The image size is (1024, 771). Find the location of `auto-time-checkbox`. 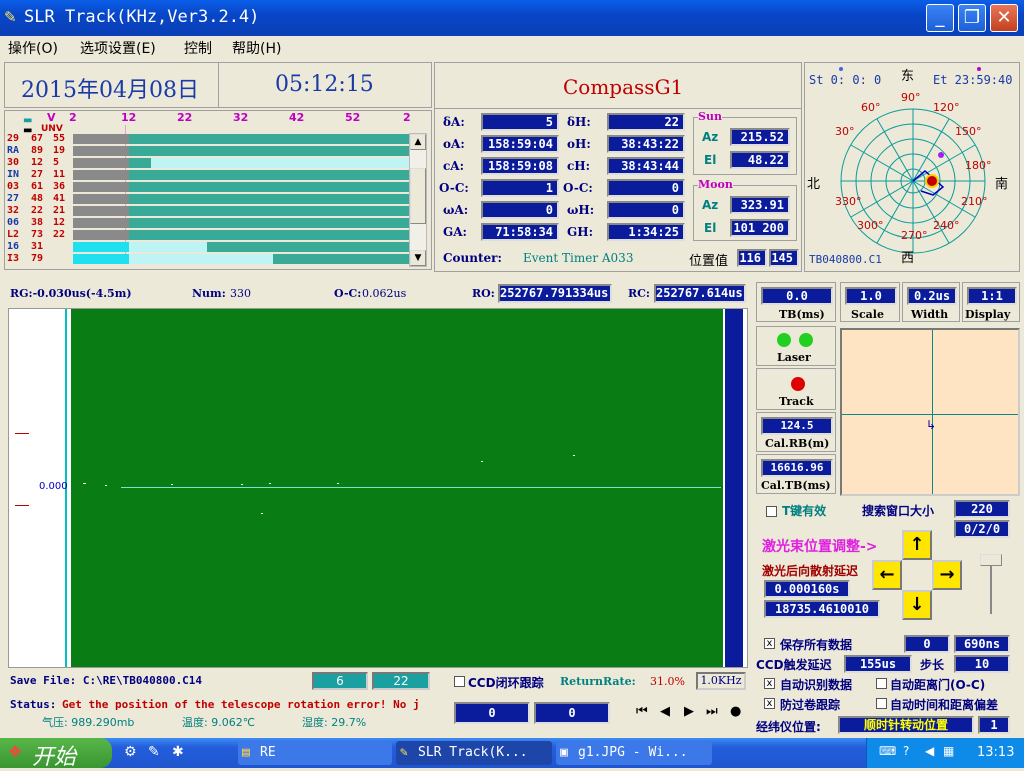

auto-time-checkbox is located at coordinates (881, 703).